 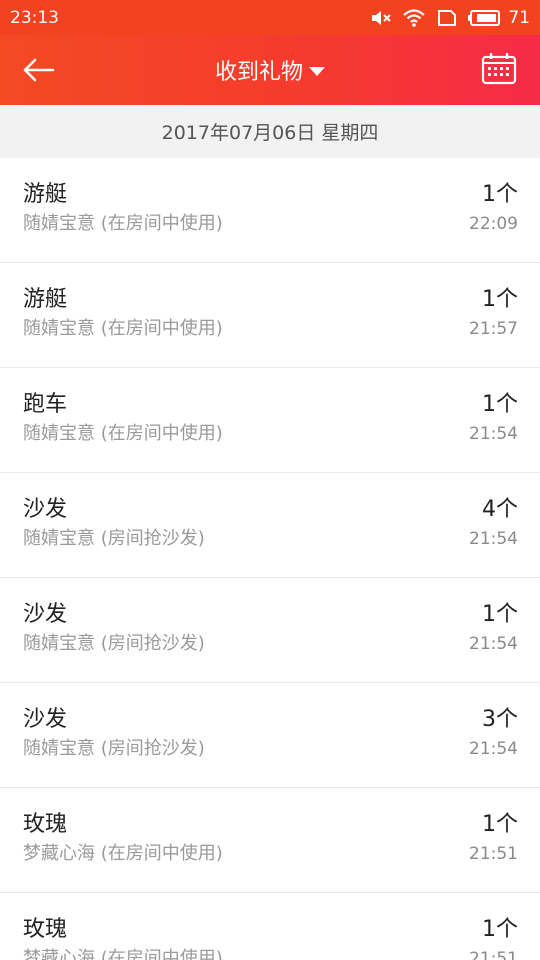 What do you see at coordinates (485, 18) in the screenshot?
I see `battery-icon` at bounding box center [485, 18].